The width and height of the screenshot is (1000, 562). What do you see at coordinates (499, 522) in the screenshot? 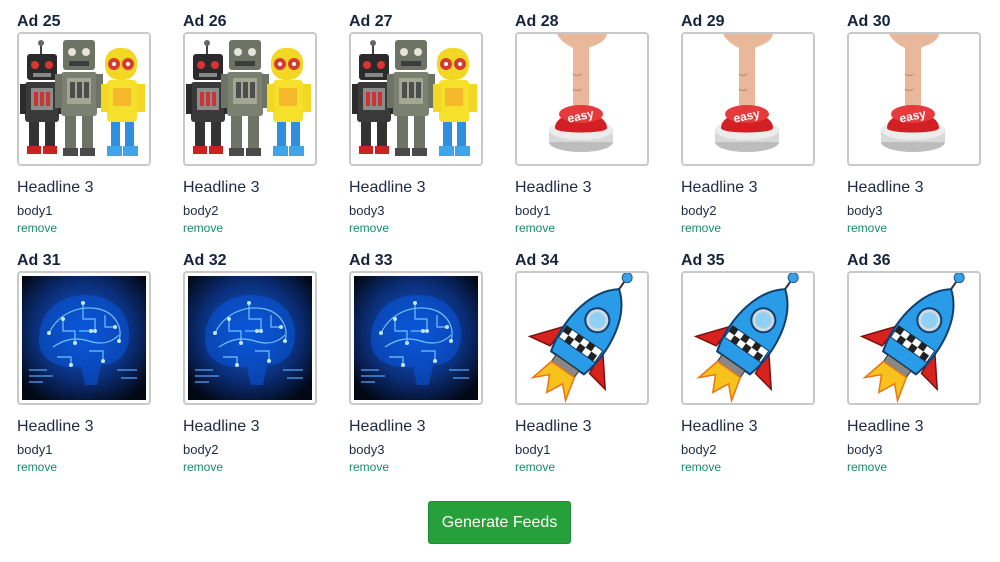
I see `generate-feeds-button: Generate Feeds` at bounding box center [499, 522].